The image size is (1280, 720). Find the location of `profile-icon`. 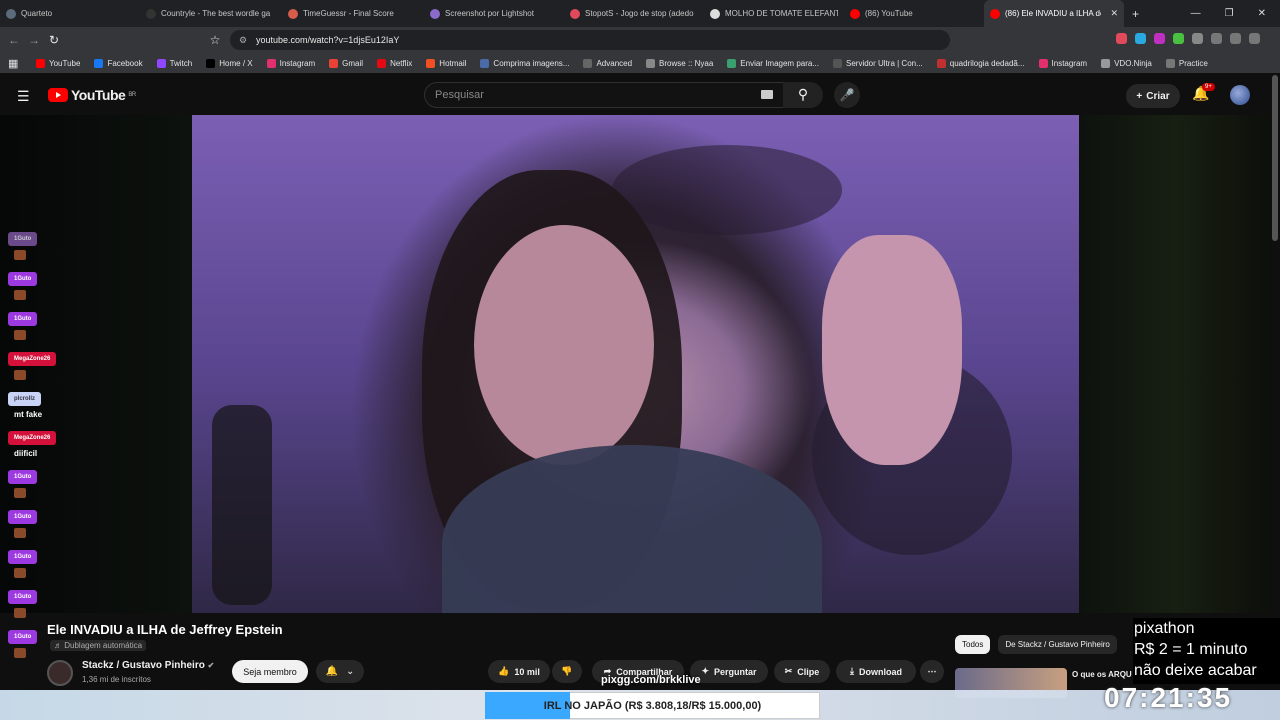

profile-icon is located at coordinates (1235, 38).